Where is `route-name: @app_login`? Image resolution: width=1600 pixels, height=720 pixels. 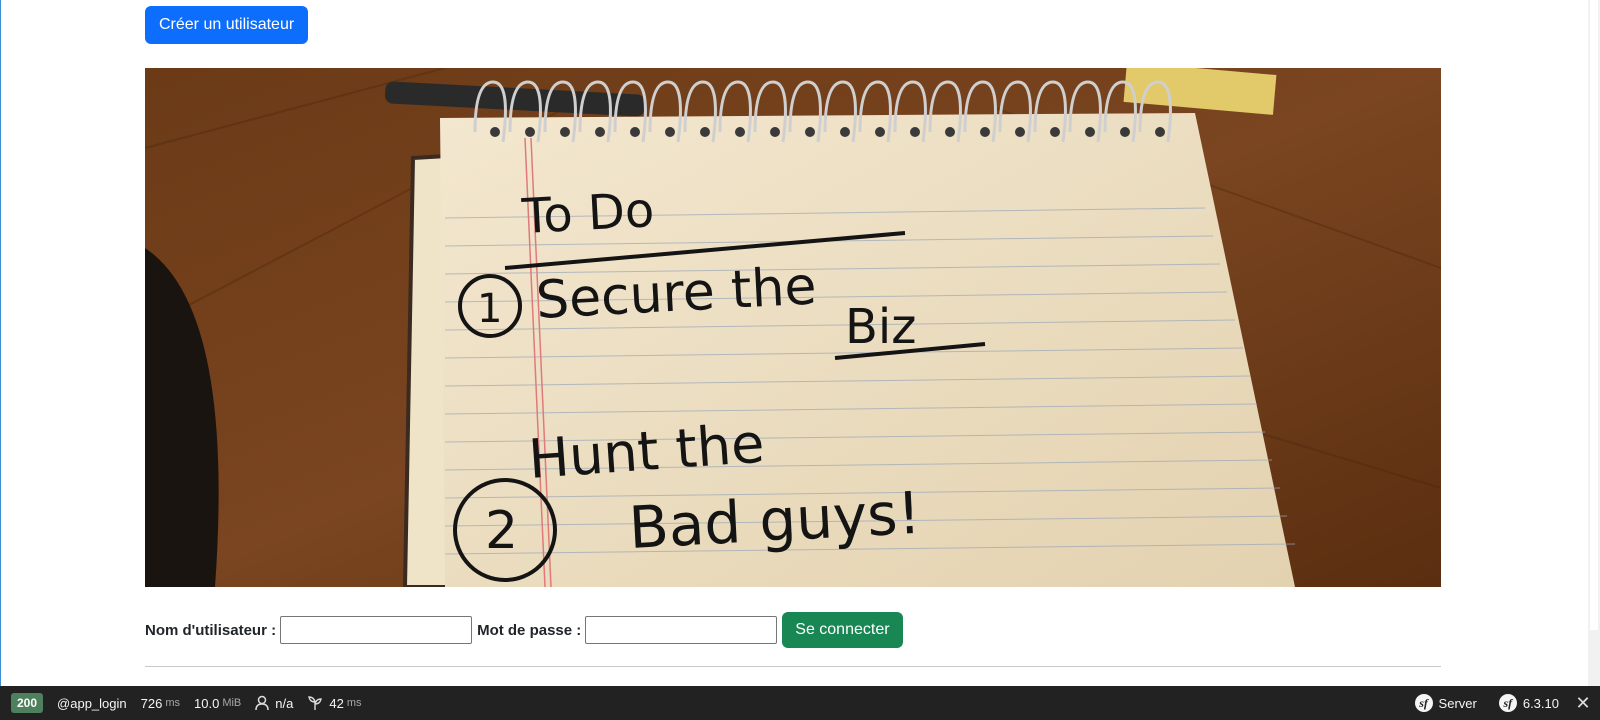
route-name: @app_login is located at coordinates (92, 703).